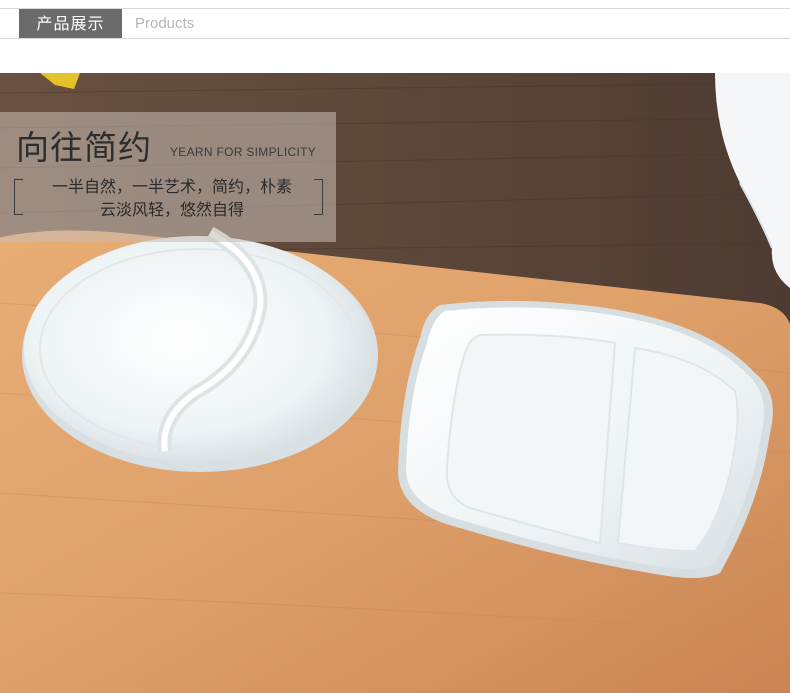  What do you see at coordinates (171, 209) in the screenshot?
I see `banner-slogan-line2: 云淡风轻，悠然自得` at bounding box center [171, 209].